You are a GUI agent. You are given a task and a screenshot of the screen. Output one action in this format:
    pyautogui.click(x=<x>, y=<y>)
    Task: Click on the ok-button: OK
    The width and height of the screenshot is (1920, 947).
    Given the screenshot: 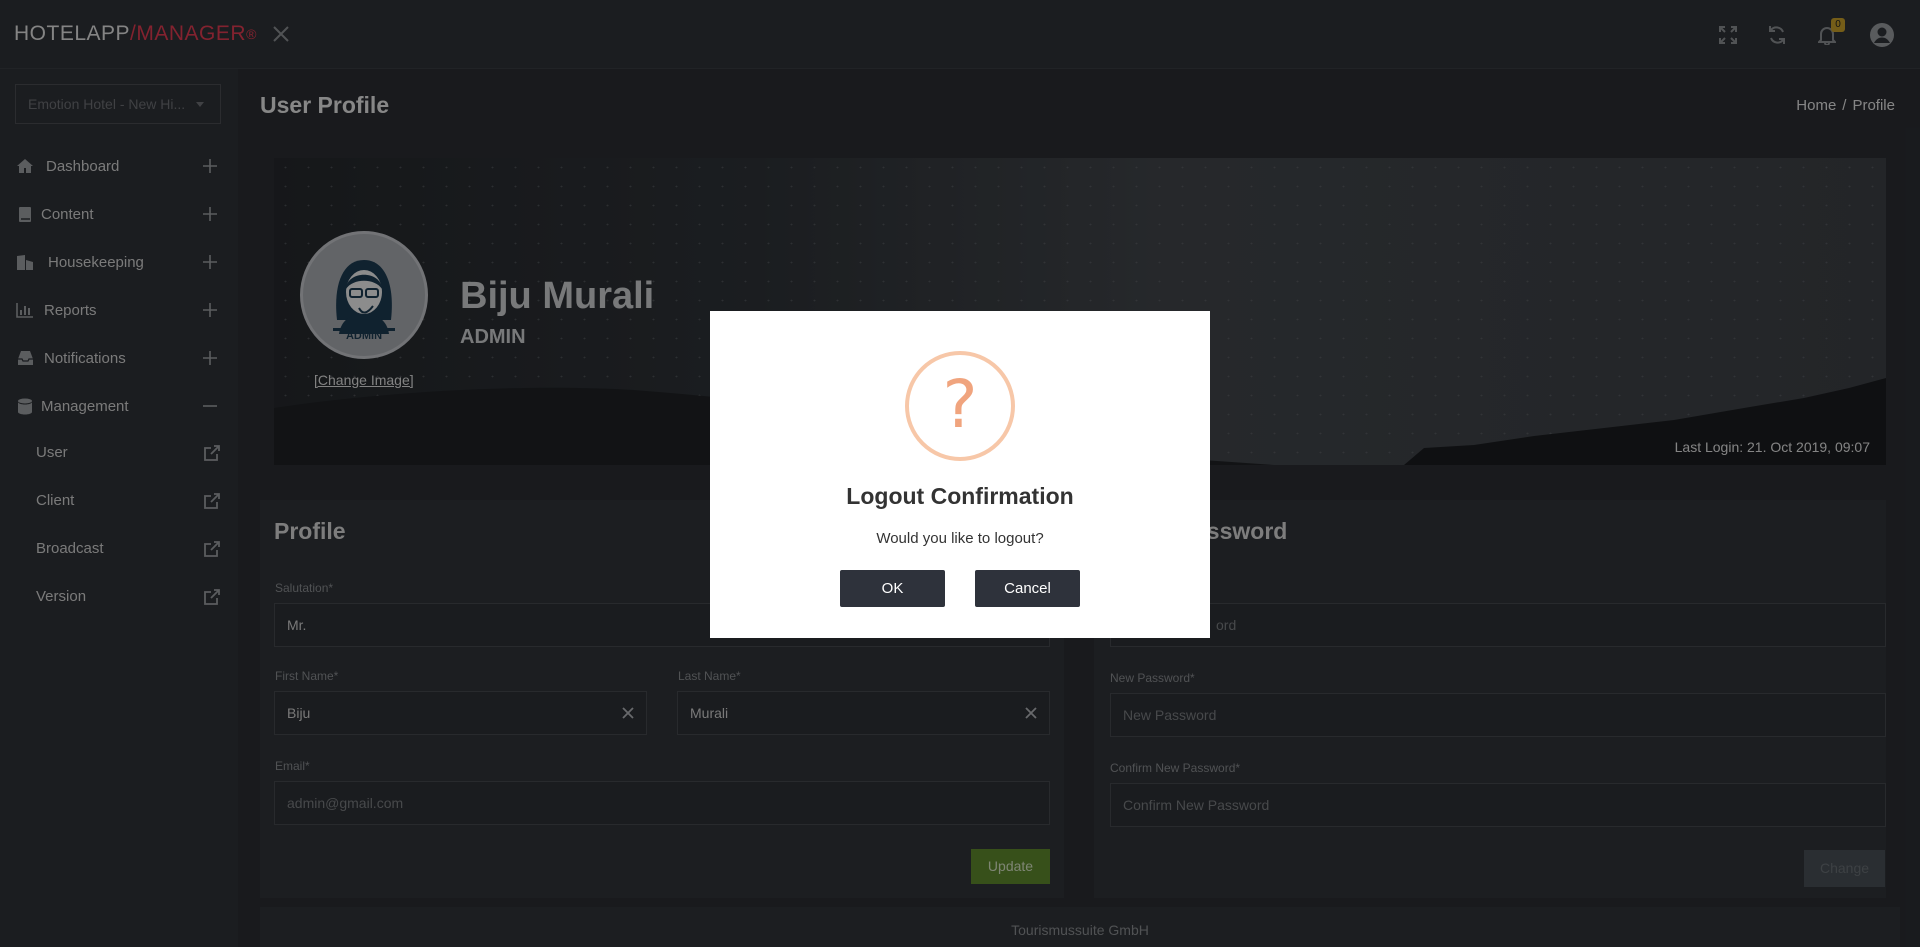 What is the action you would take?
    pyautogui.click(x=892, y=588)
    